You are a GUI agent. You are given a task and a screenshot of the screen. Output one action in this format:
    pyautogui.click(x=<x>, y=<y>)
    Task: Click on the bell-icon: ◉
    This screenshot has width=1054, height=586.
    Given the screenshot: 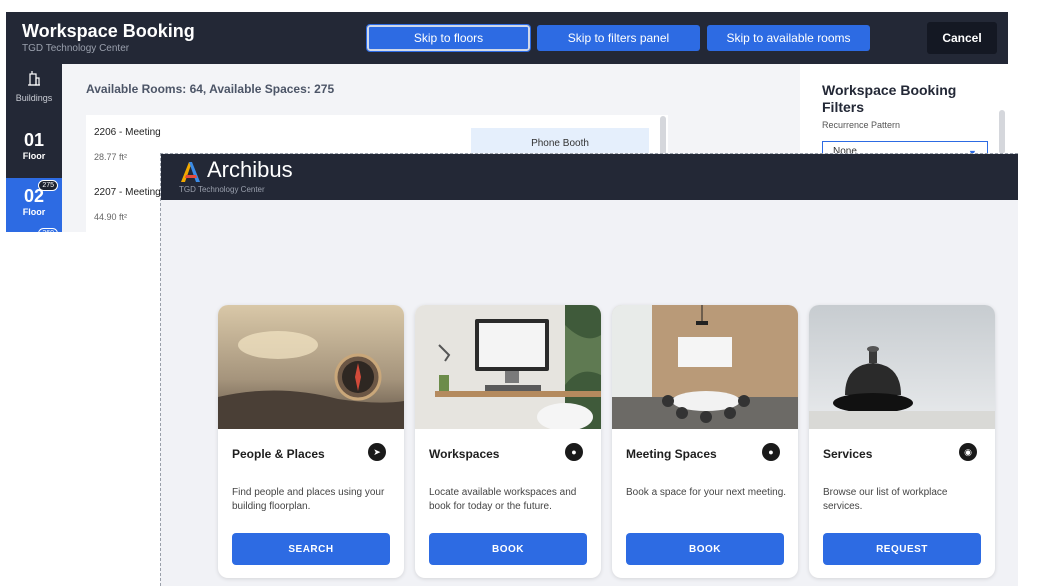 What is the action you would take?
    pyautogui.click(x=968, y=452)
    